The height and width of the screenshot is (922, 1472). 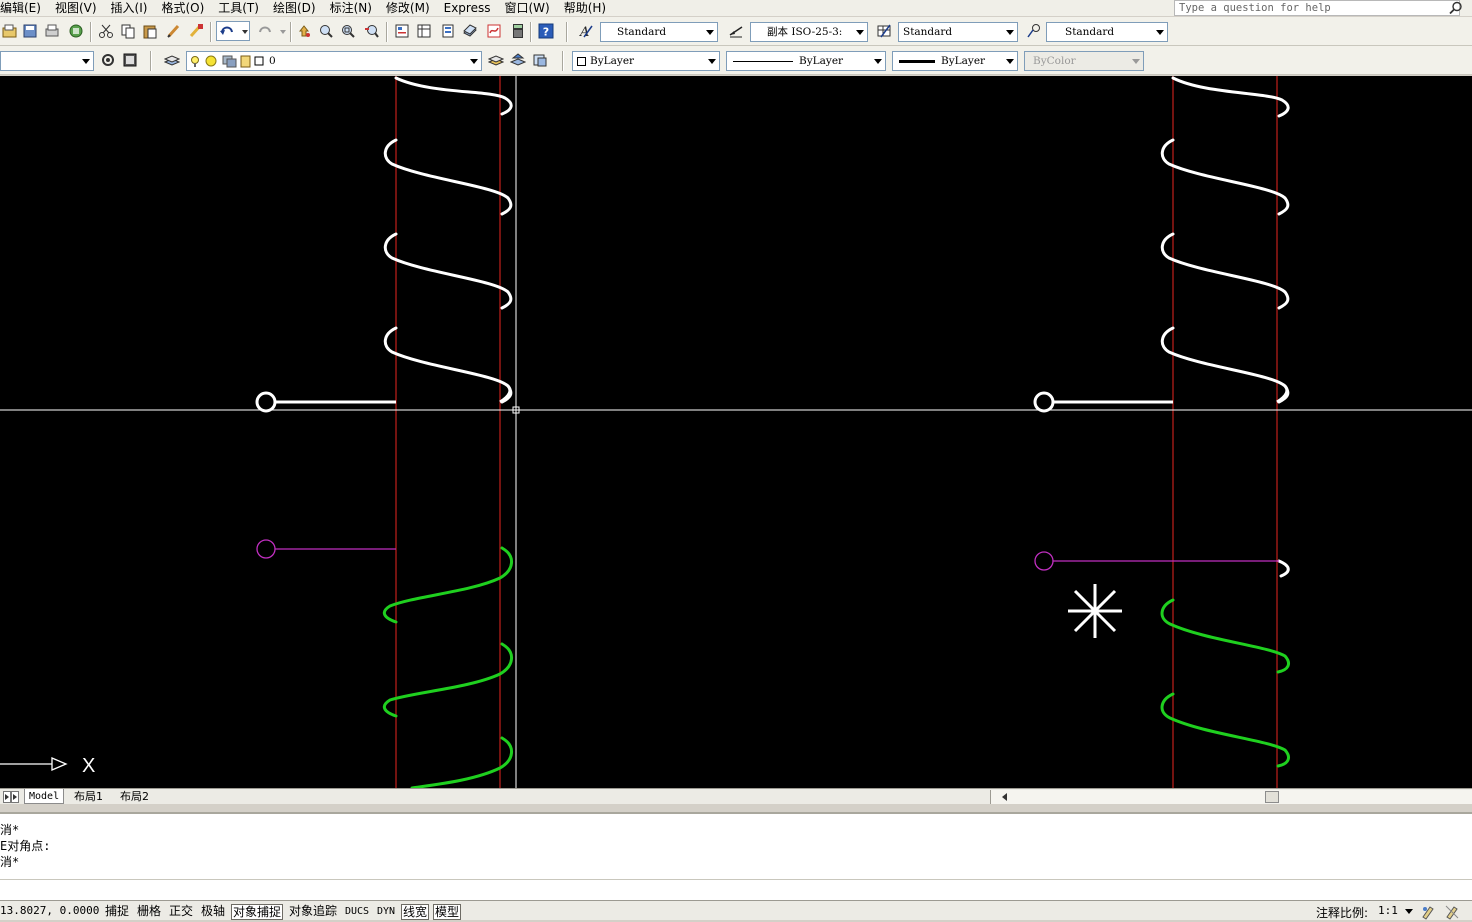 I want to click on annotation-visibility-icon, so click(x=1428, y=912).